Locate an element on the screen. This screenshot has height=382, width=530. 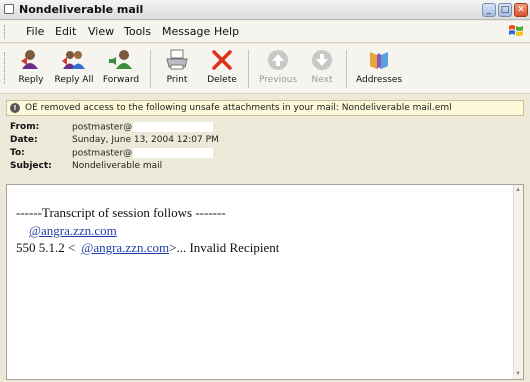
forward-button: Forward is located at coordinates (121, 66).